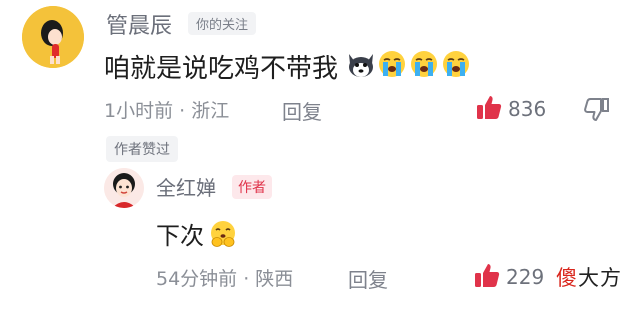  I want to click on avatar-portrait-icon, so click(124, 188).